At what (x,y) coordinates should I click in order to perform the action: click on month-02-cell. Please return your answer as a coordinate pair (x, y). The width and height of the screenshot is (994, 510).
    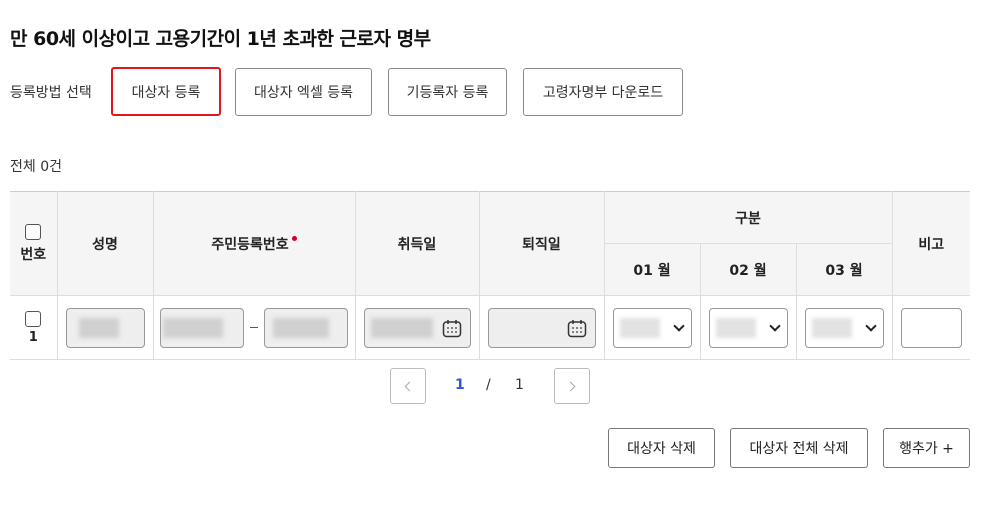
    Looking at the image, I should click on (748, 327).